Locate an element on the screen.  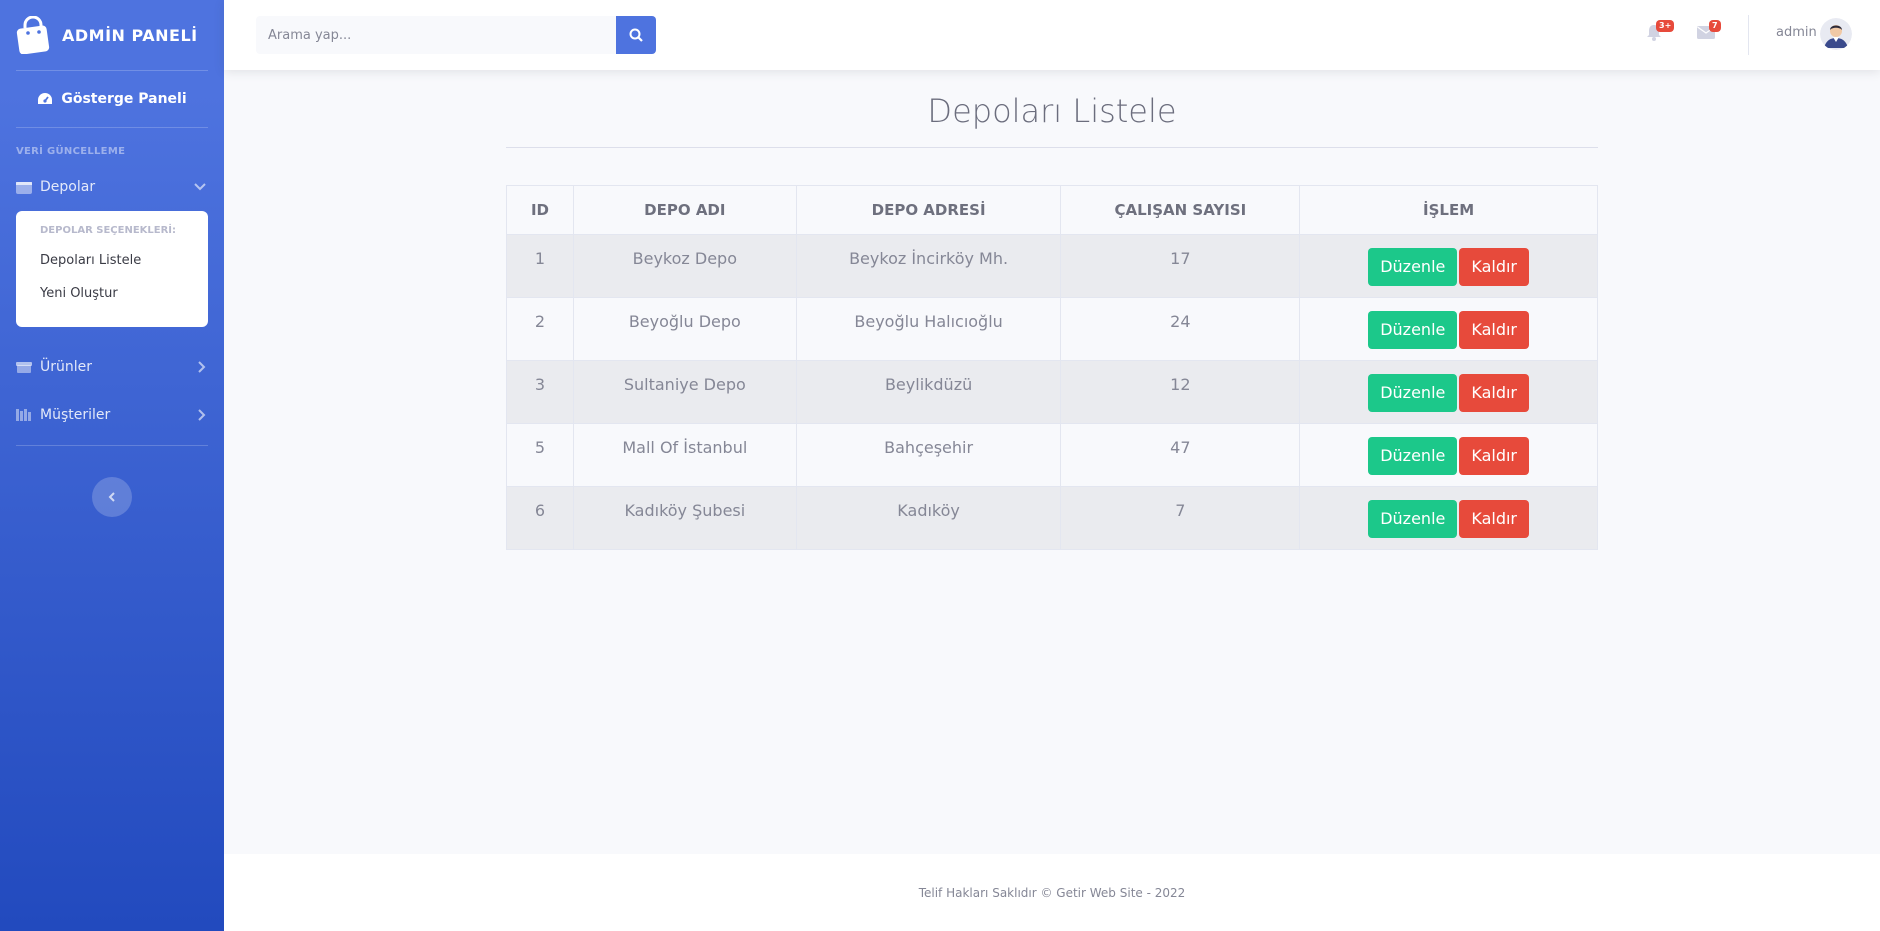
alerts-button: 3+ is located at coordinates (1660, 32).